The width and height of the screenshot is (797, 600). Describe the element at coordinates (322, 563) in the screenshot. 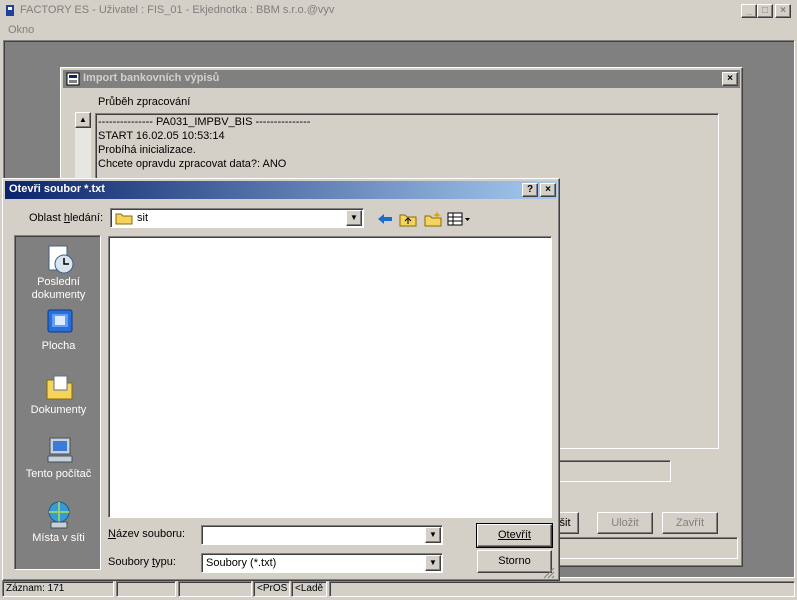

I see `filetype-combo: Soubory (*.txt) ▼` at that location.